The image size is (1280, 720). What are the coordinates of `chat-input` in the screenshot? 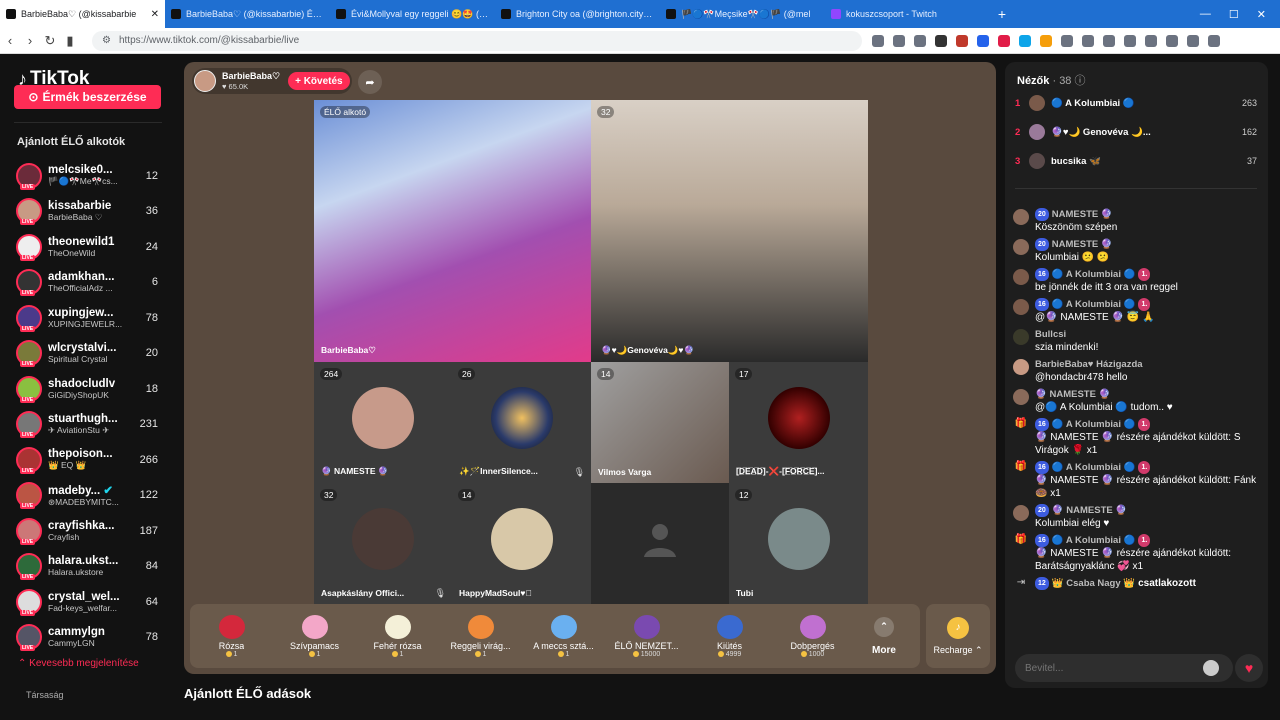 It's located at (1124, 668).